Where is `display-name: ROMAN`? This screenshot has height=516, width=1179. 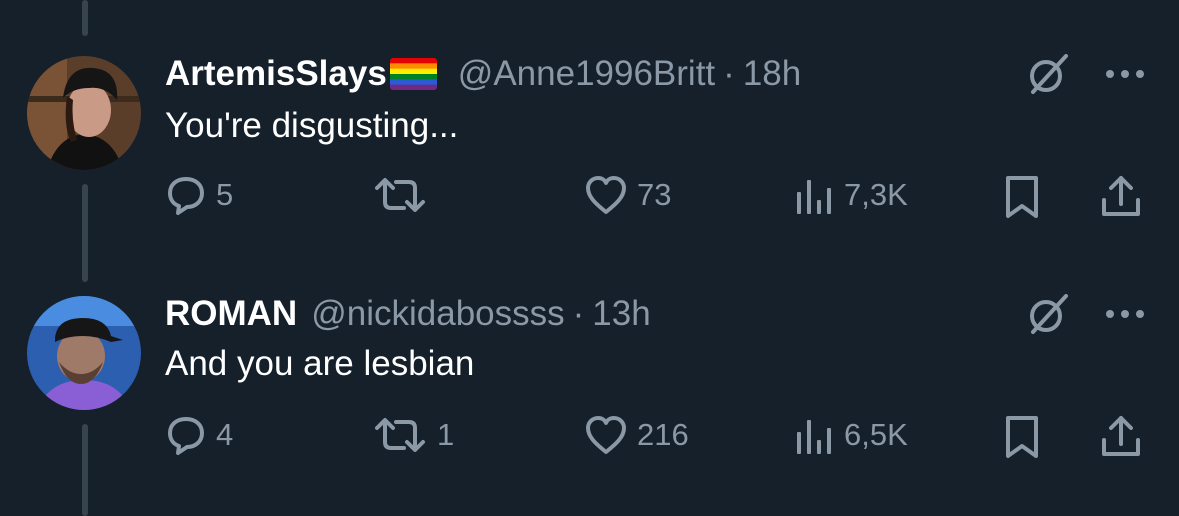
display-name: ROMAN is located at coordinates (231, 314).